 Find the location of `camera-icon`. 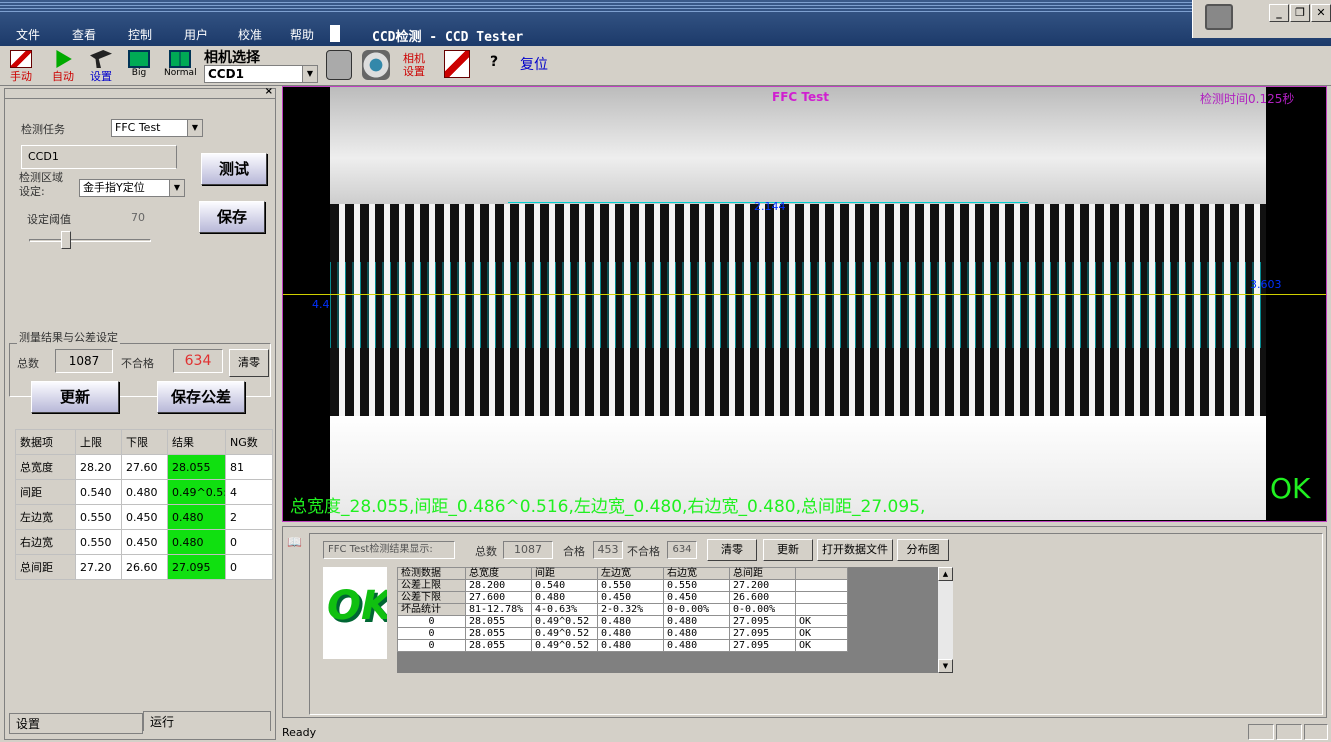

camera-icon is located at coordinates (376, 65).